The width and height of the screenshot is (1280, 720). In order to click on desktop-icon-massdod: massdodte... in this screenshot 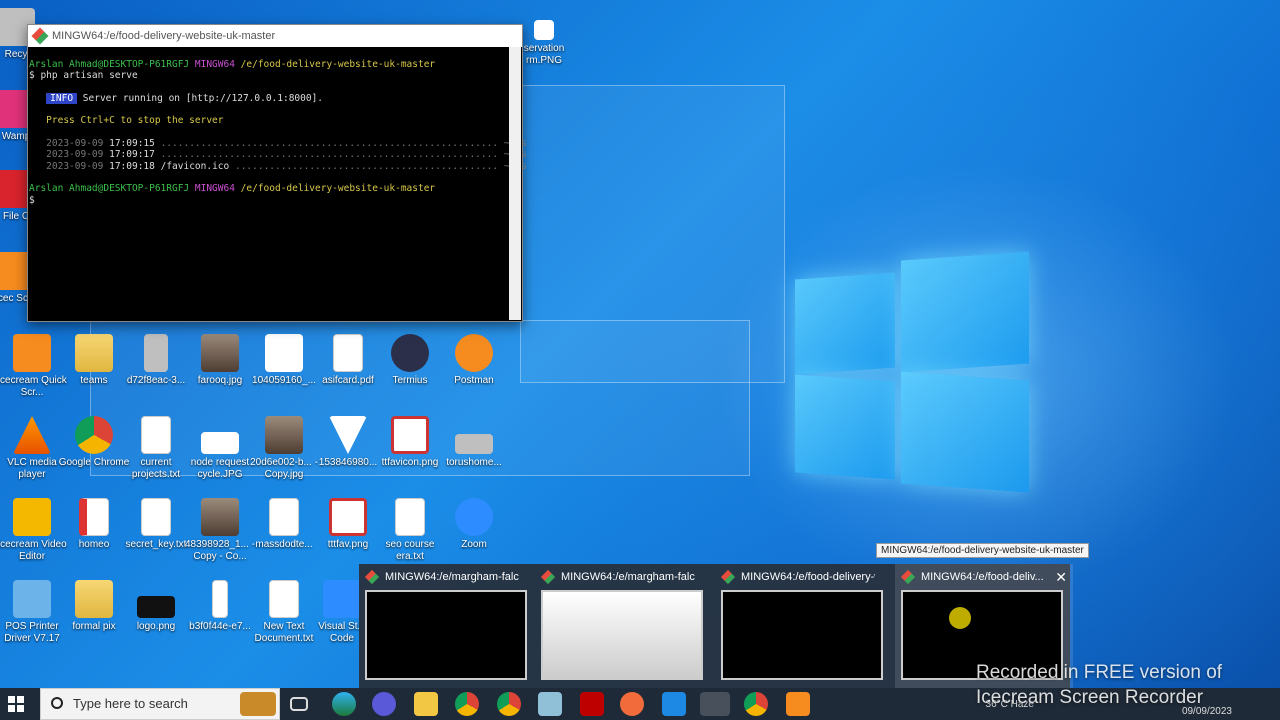, I will do `click(284, 524)`.